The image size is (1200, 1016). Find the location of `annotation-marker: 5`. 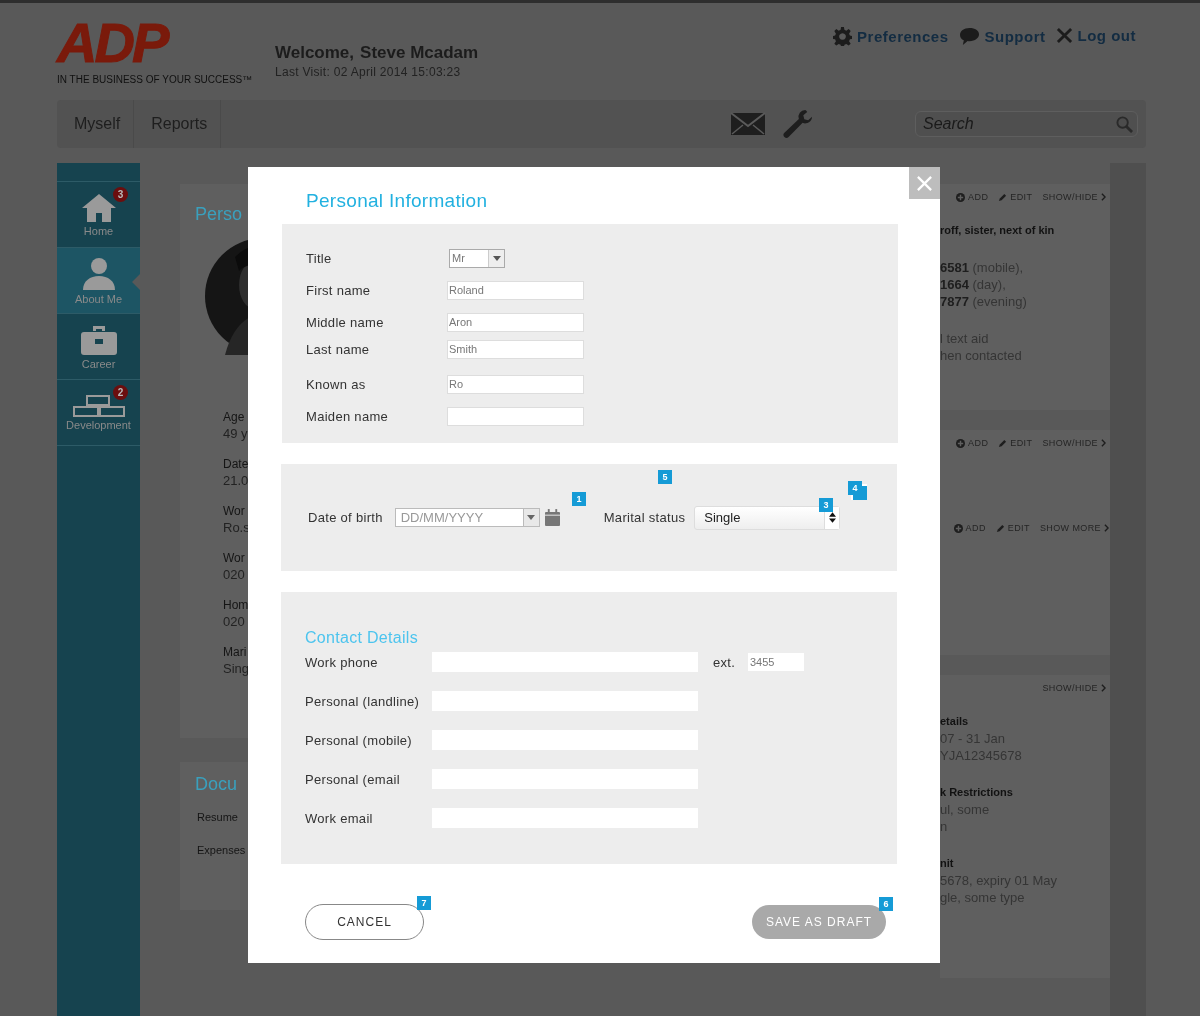

annotation-marker: 5 is located at coordinates (665, 477).